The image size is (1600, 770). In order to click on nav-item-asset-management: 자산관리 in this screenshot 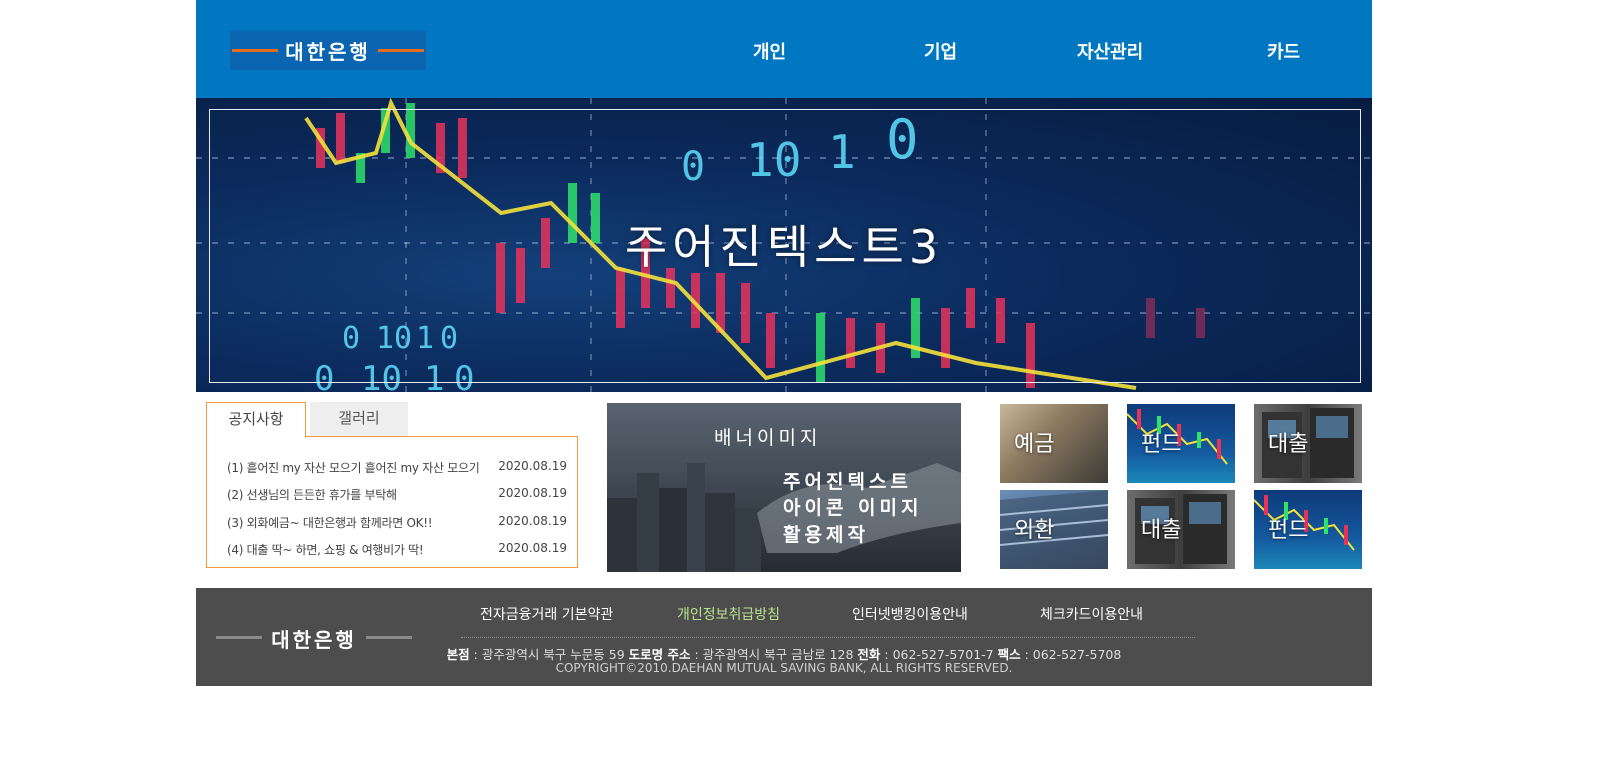, I will do `click(1110, 51)`.